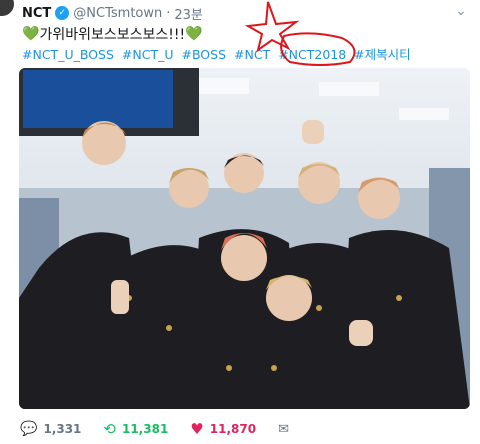 This screenshot has height=444, width=480. I want to click on hashtag: #NCT2018, so click(312, 54).